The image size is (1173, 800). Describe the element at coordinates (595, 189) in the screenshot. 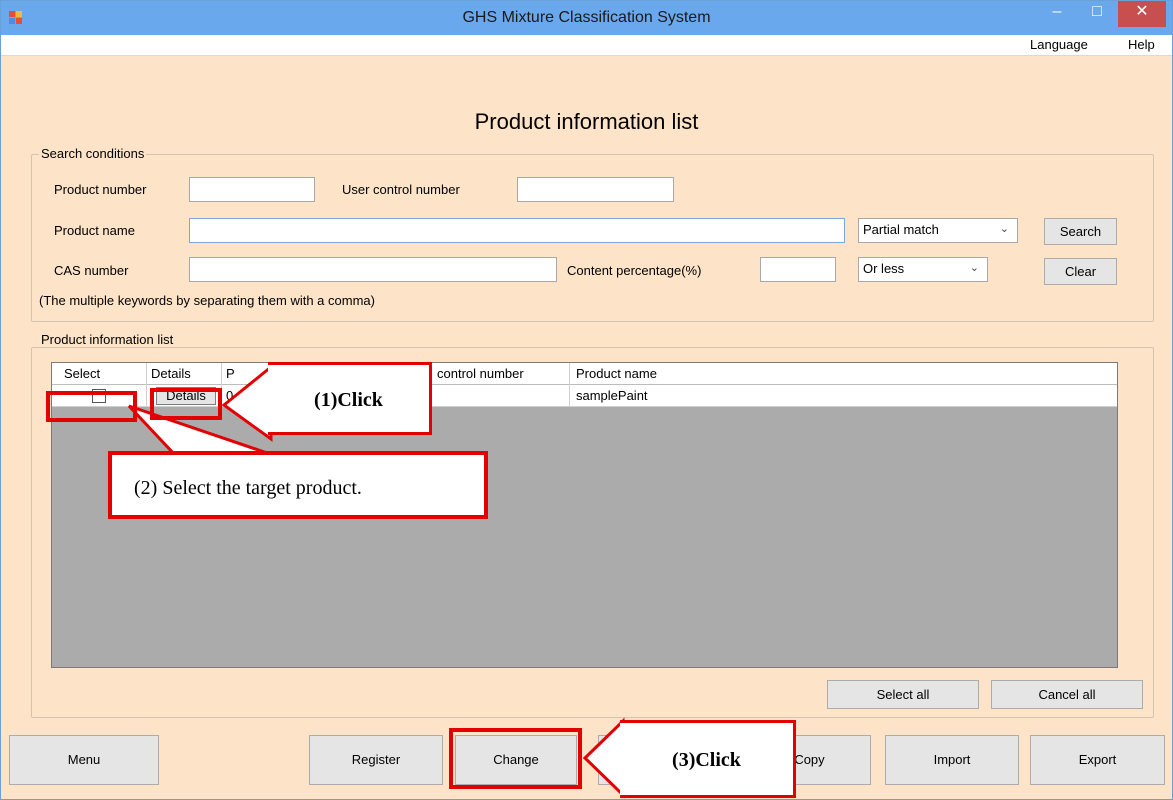

I see `user-control-number-input` at that location.